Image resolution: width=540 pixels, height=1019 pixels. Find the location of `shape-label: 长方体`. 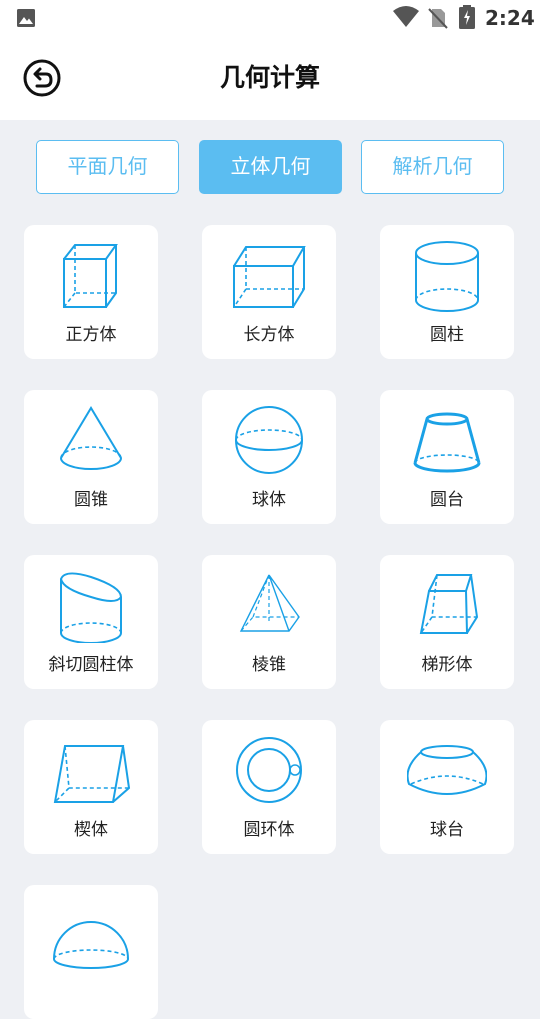

shape-label: 长方体 is located at coordinates (269, 335).